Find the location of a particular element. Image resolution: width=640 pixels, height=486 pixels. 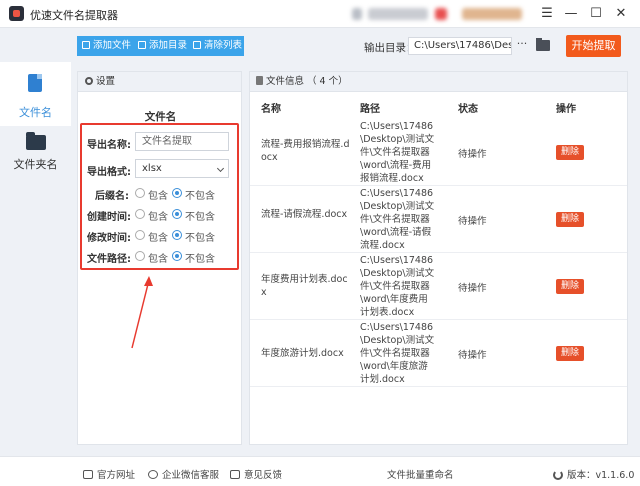

feedback-label: 意见反馈 is located at coordinates (263, 475).